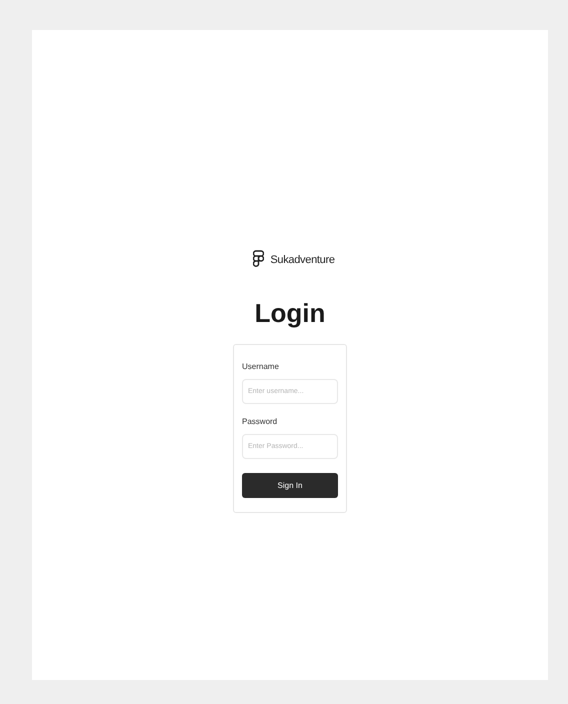 This screenshot has height=704, width=568. What do you see at coordinates (302, 260) in the screenshot?
I see `brand-name: Sukadventure` at bounding box center [302, 260].